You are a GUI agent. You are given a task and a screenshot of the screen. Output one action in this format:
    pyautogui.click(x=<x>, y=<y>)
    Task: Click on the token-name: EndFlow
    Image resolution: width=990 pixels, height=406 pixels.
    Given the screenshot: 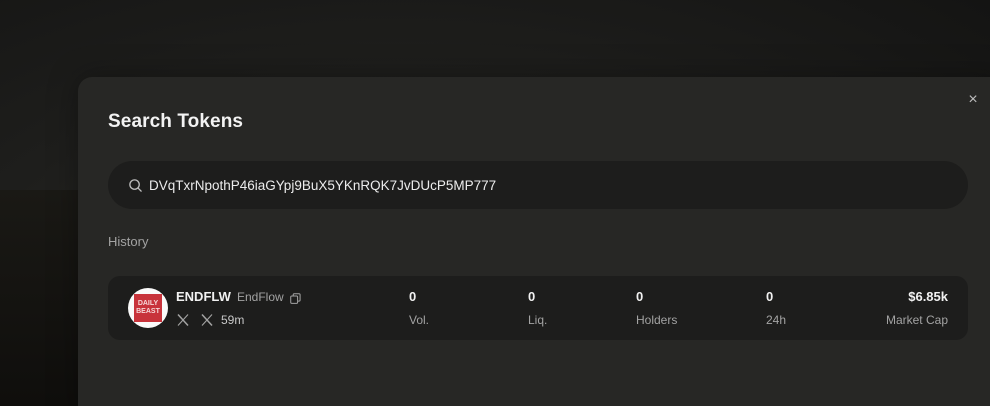 What is the action you would take?
    pyautogui.click(x=260, y=297)
    